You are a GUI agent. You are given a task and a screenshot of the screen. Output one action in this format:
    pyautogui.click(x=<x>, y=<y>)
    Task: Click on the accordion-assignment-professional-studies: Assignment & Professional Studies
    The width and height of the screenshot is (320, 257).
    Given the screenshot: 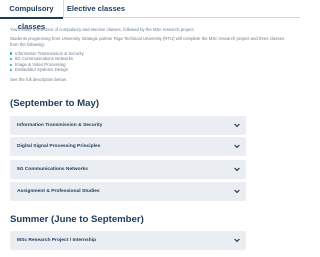 What is the action you would take?
    pyautogui.click(x=128, y=191)
    